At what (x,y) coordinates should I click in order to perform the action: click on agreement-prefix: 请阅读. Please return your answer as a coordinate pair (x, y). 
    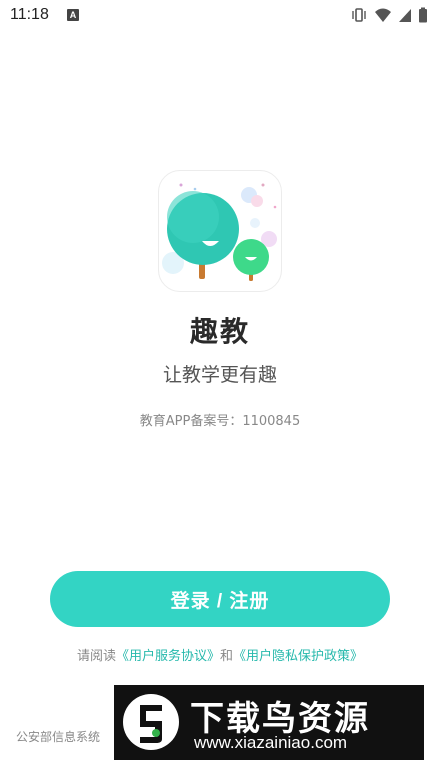
    Looking at the image, I should click on (96, 656).